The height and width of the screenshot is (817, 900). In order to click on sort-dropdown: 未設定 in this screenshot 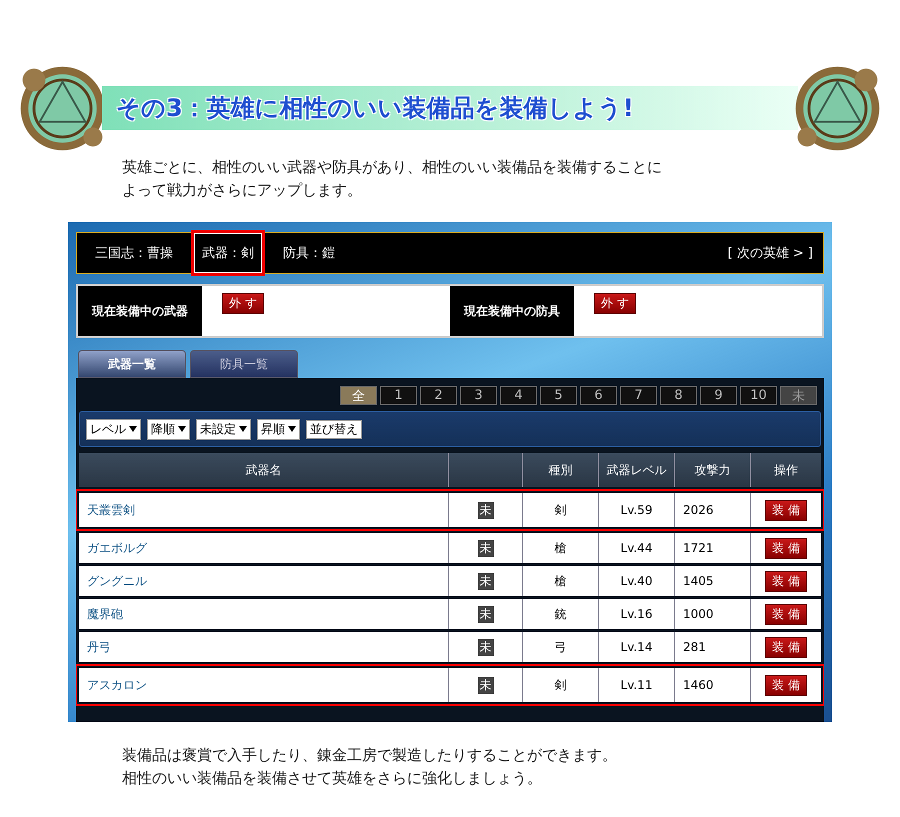, I will do `click(223, 429)`.